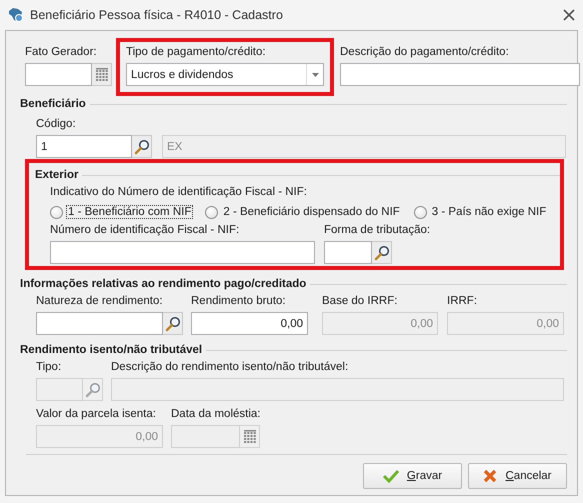 This screenshot has width=583, height=503. What do you see at coordinates (315, 74) in the screenshot?
I see `caret-icon` at bounding box center [315, 74].